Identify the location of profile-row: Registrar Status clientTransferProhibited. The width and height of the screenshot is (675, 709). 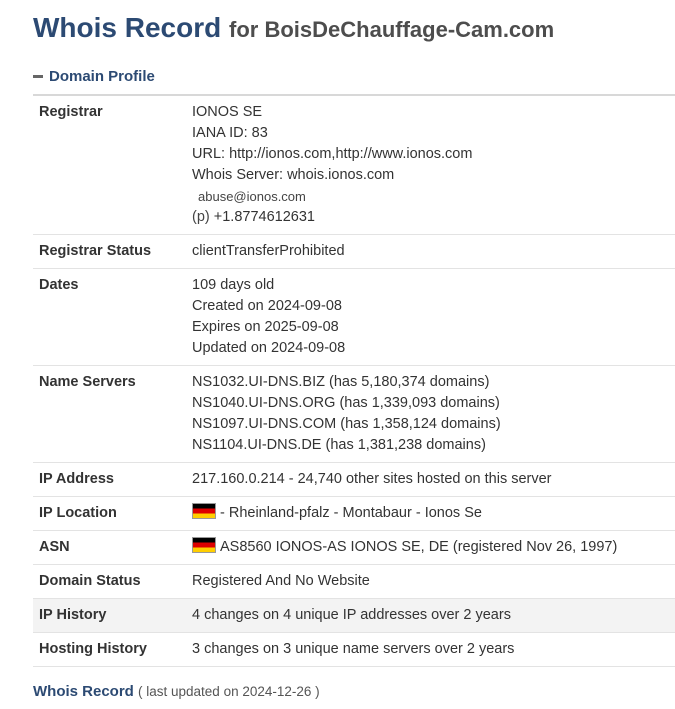
(354, 251).